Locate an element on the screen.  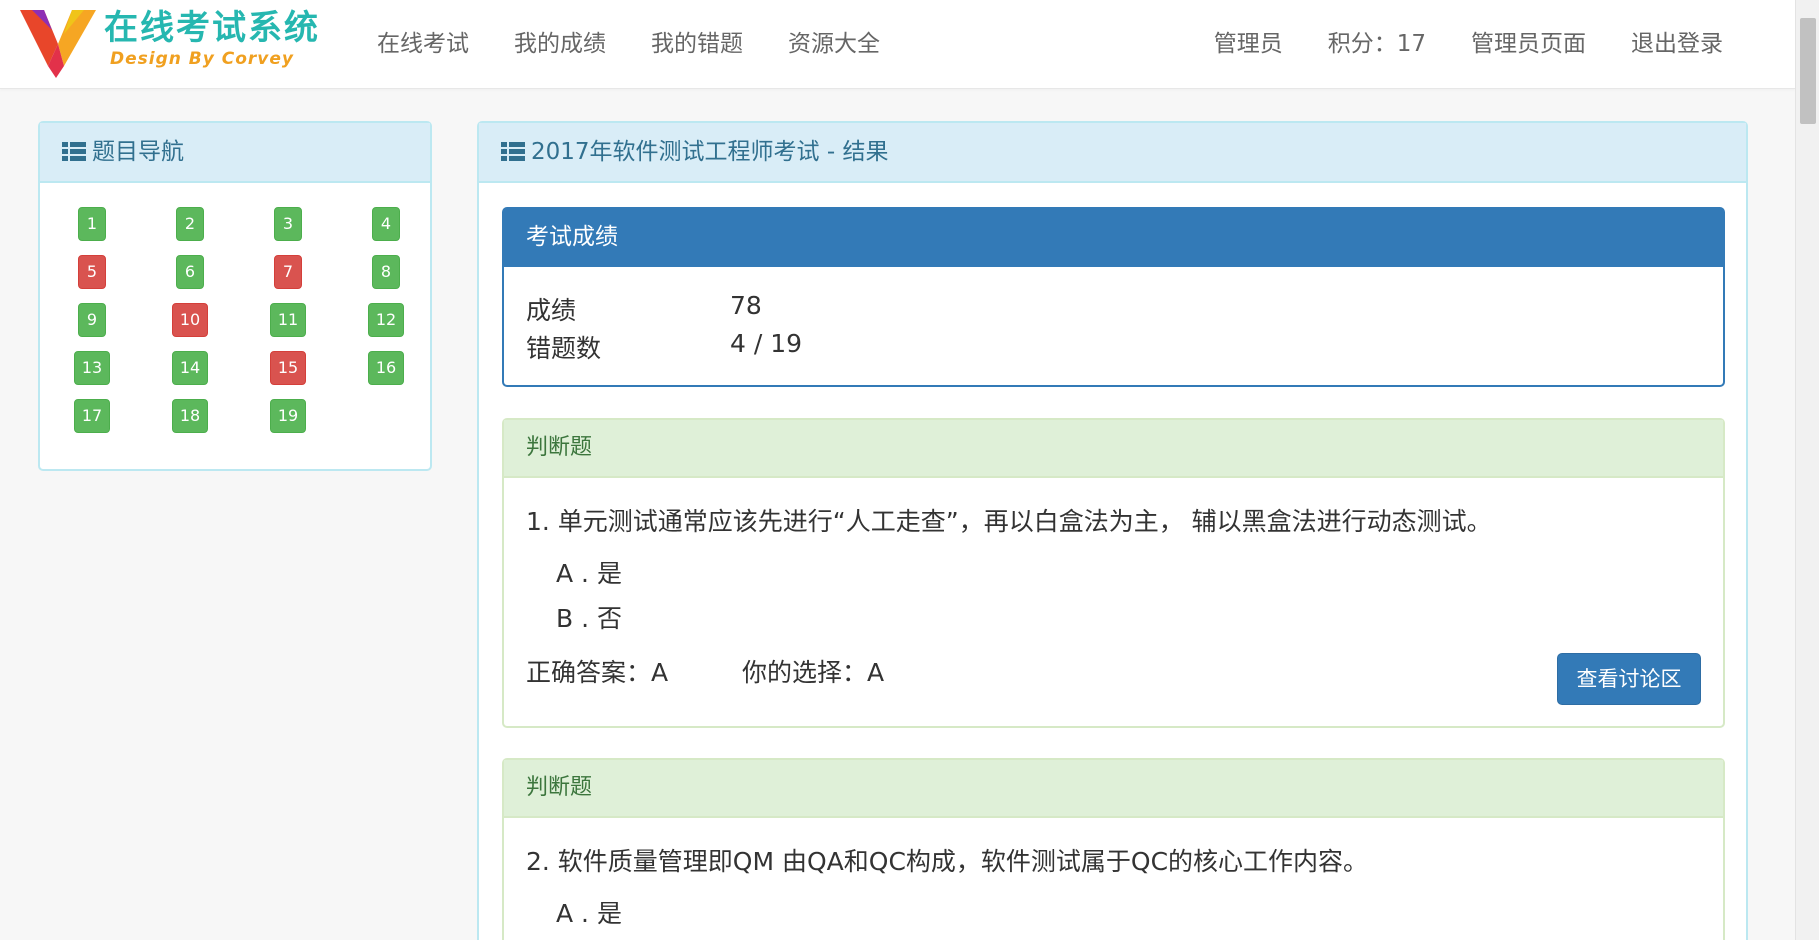
question-nav-button: 17 is located at coordinates (92, 416).